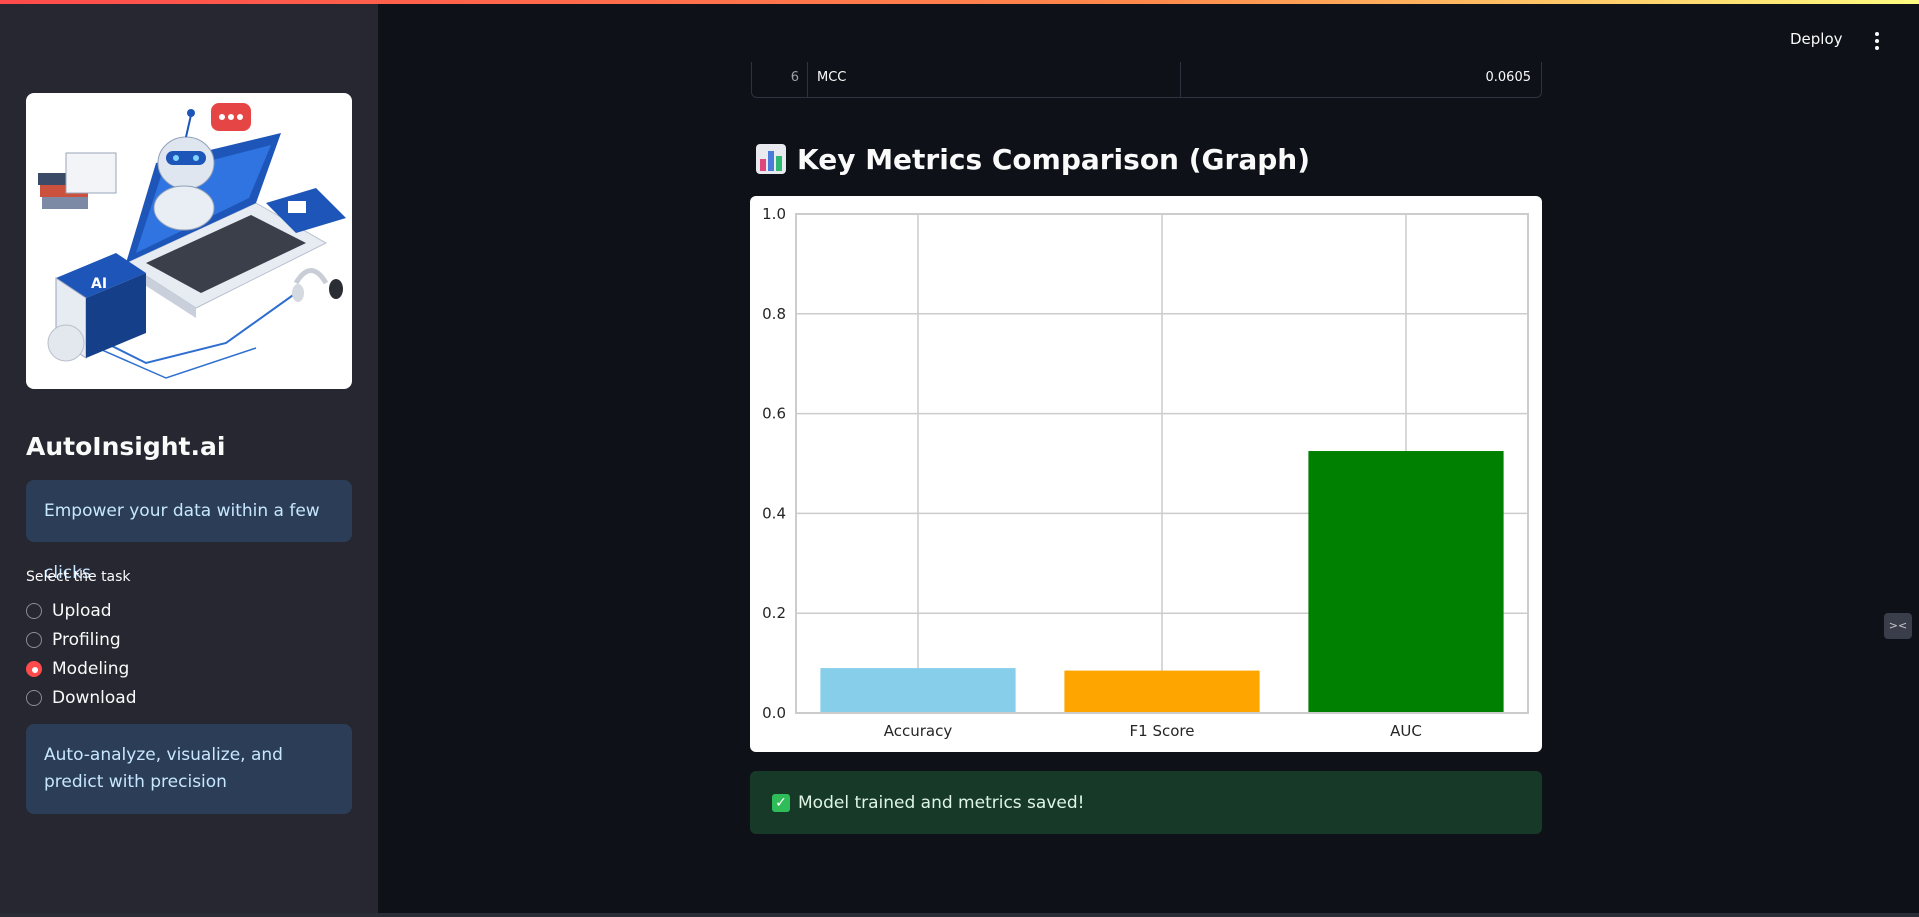 The height and width of the screenshot is (917, 1919). I want to click on task-radio-upload: Upload, so click(69, 611).